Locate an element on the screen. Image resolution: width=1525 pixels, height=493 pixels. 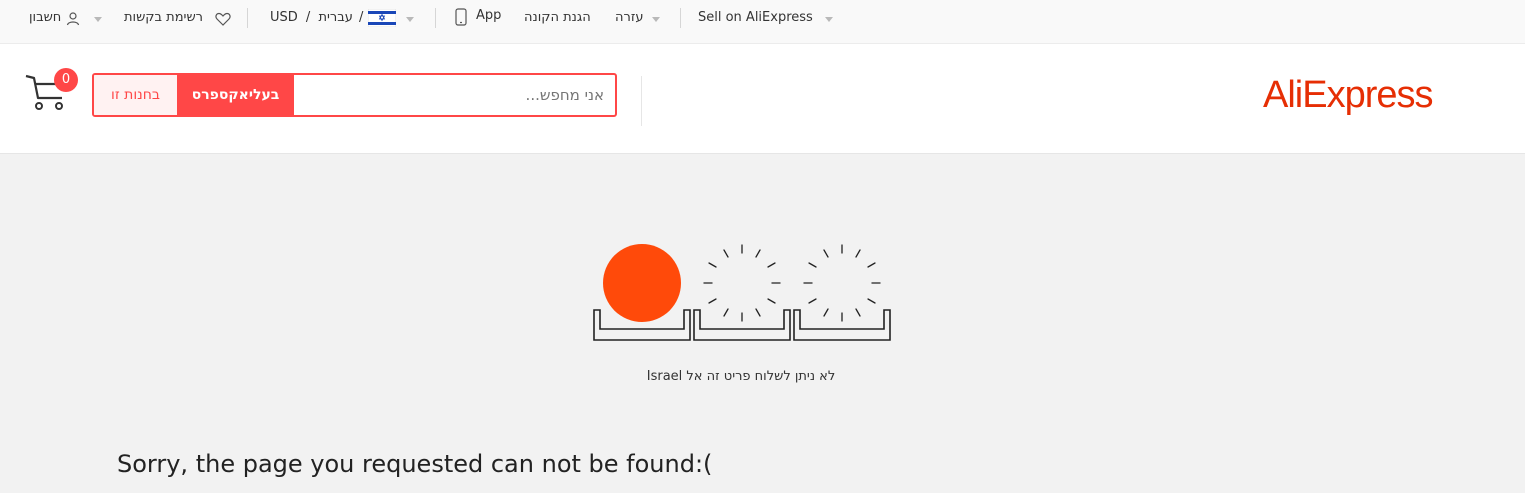
search-bar: בחנות זו בעליאקספרס is located at coordinates (354, 95).